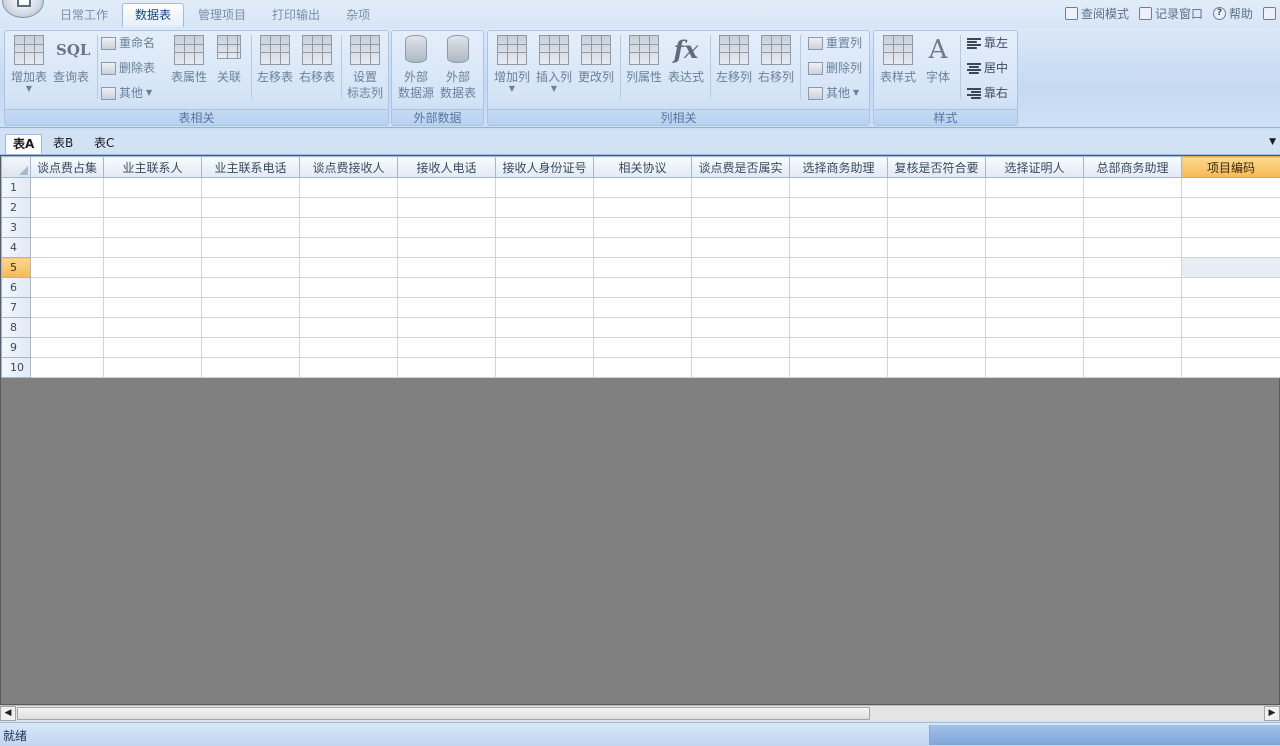 Image resolution: width=1280 pixels, height=746 pixels. I want to click on column-header: 选择商务助理, so click(838, 167).